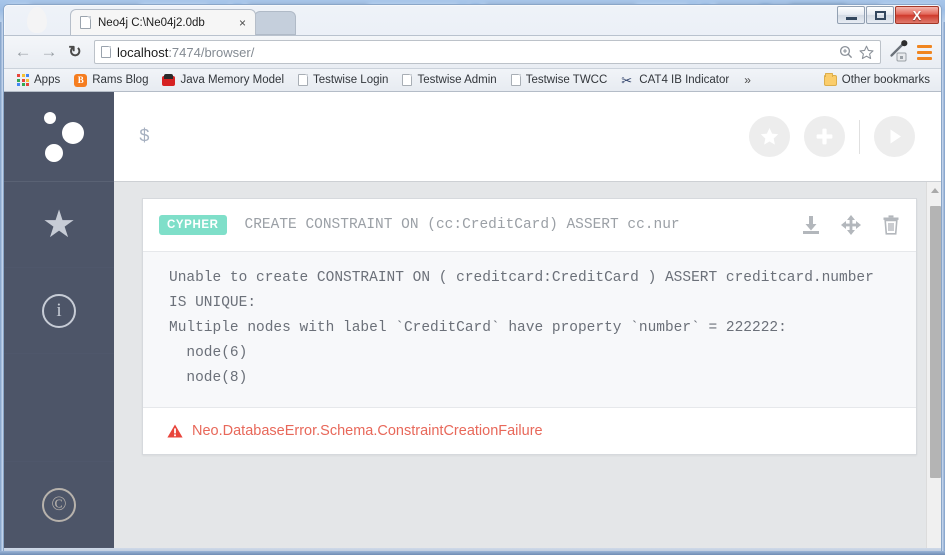  I want to click on maximize-button, so click(880, 15).